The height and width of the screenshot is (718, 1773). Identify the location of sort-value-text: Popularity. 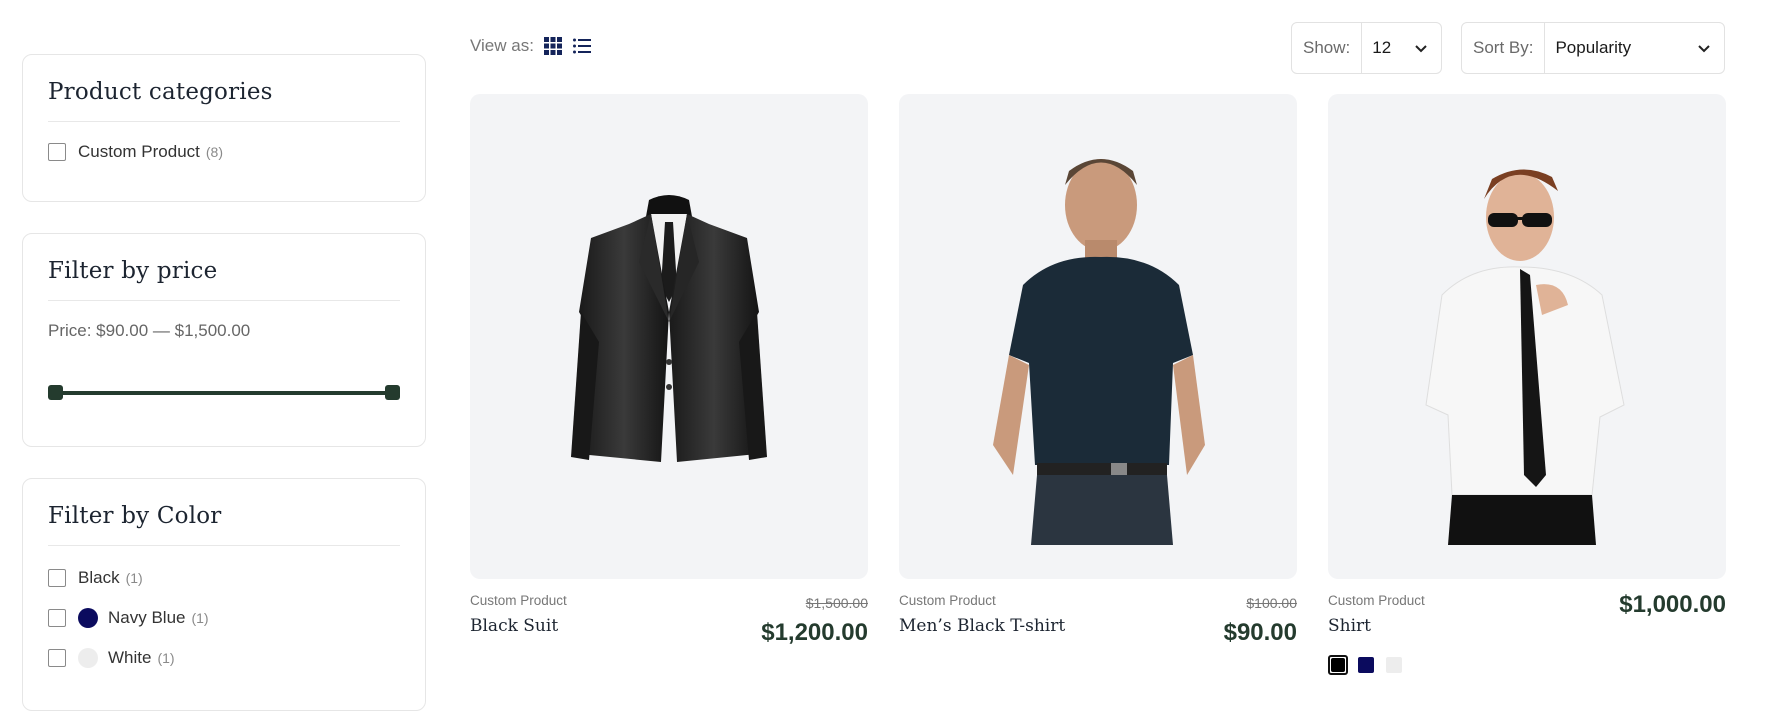
(1593, 47).